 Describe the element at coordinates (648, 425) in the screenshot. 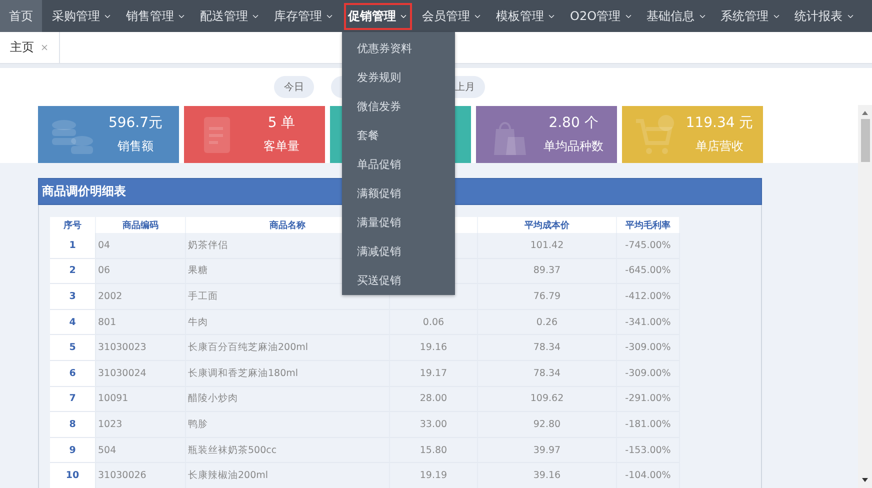

I see `table-cell: -181.00%` at that location.